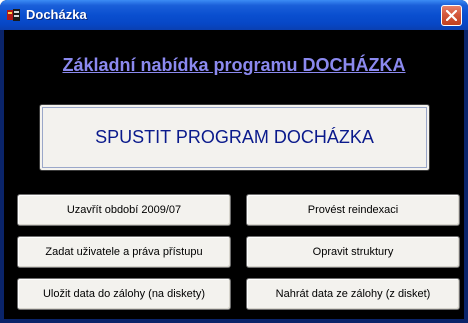 The height and width of the screenshot is (323, 468). Describe the element at coordinates (124, 252) in the screenshot. I see `users-rights-button: Zadat uživatele a práva přístupu` at that location.